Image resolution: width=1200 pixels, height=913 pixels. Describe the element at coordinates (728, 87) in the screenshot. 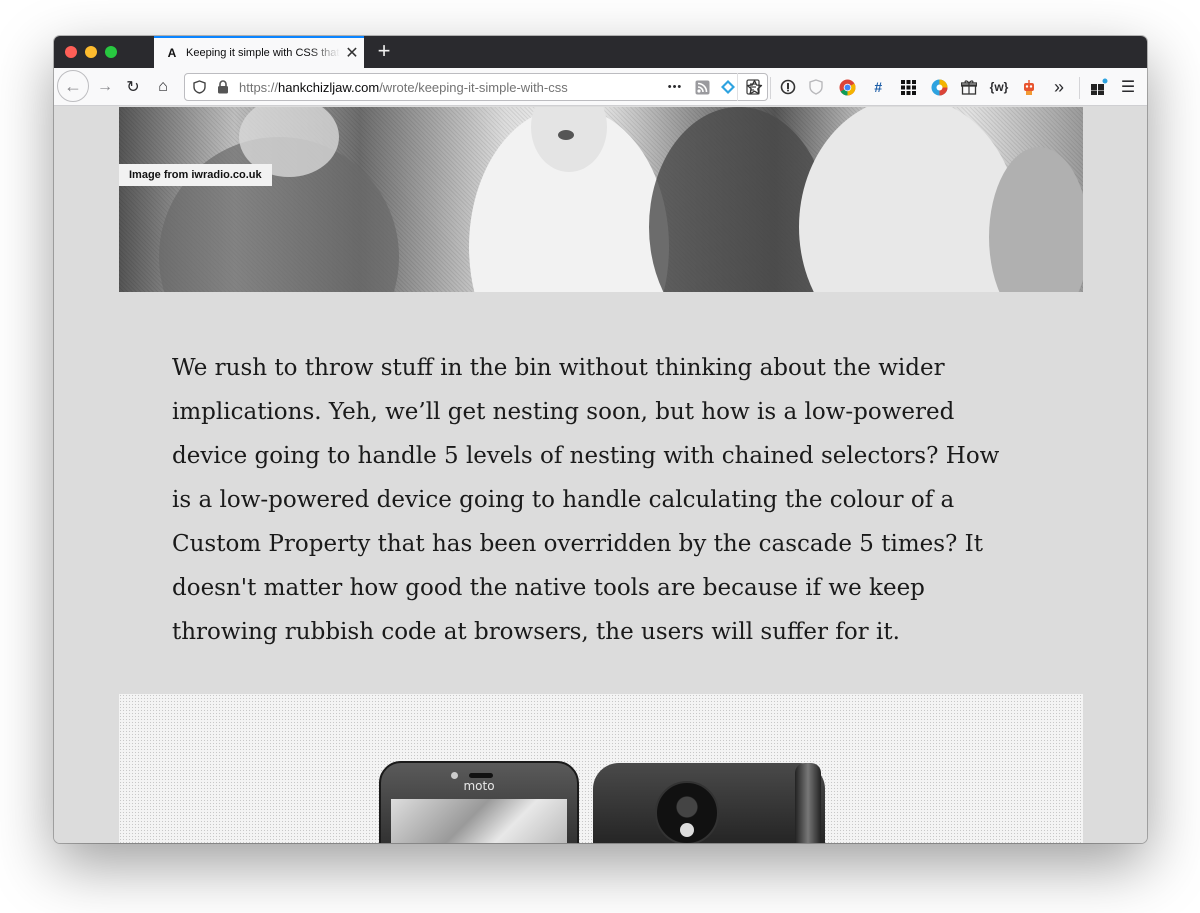

I see `pocket-diamond-icon` at that location.